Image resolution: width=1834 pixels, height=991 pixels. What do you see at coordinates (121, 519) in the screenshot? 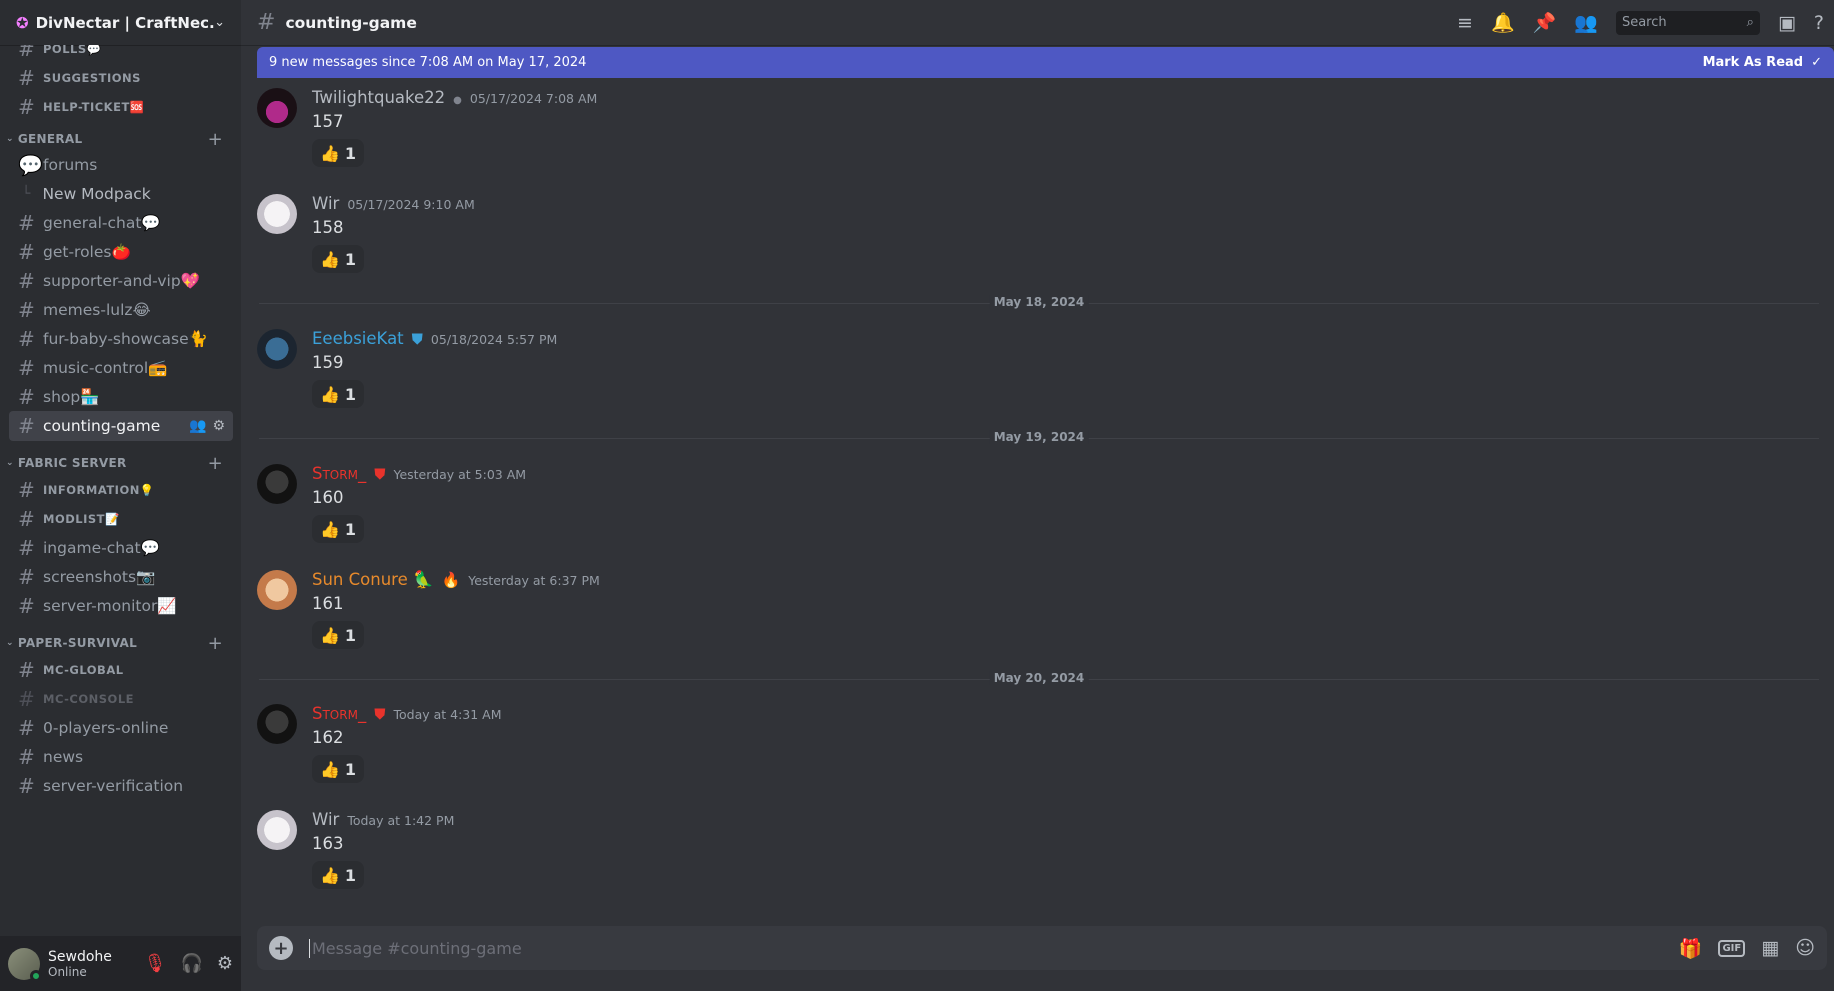
I see `channel-modlist: # MODLIST📝` at bounding box center [121, 519].